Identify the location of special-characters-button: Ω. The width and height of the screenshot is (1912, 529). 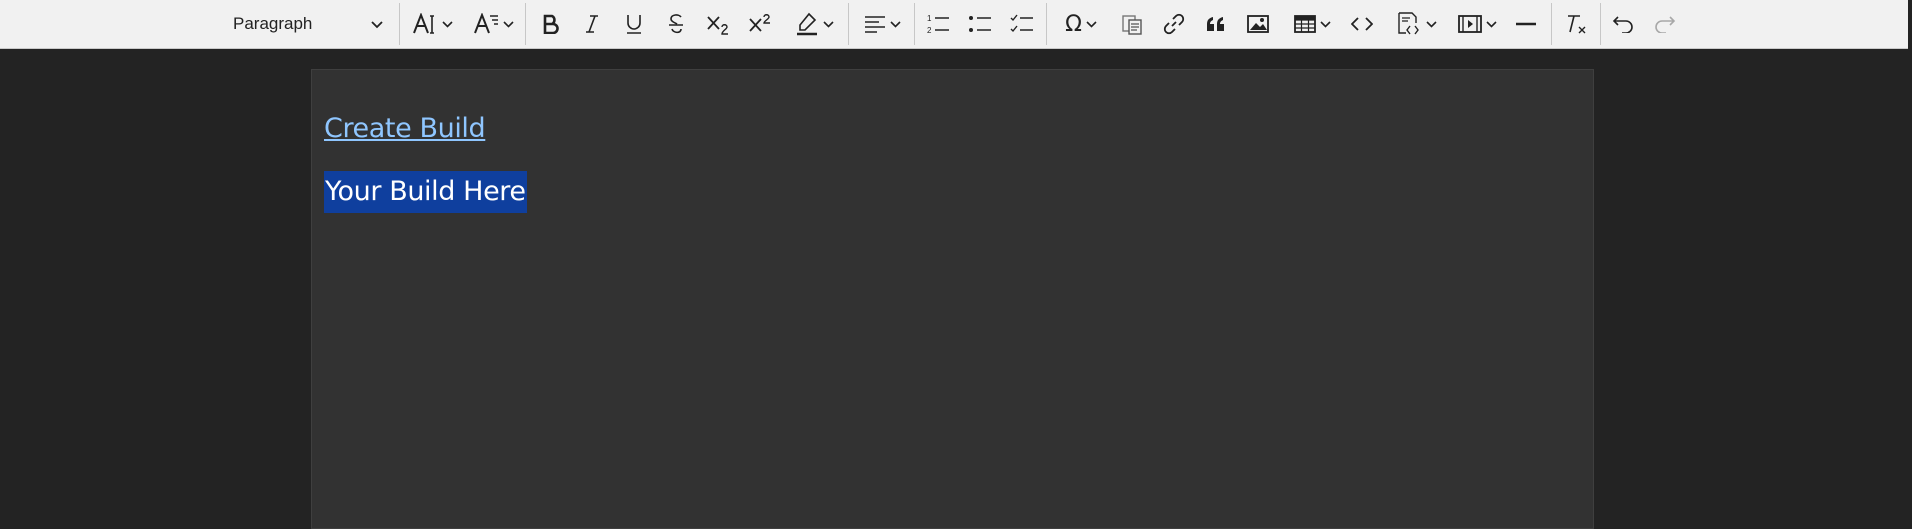
(1081, 24).